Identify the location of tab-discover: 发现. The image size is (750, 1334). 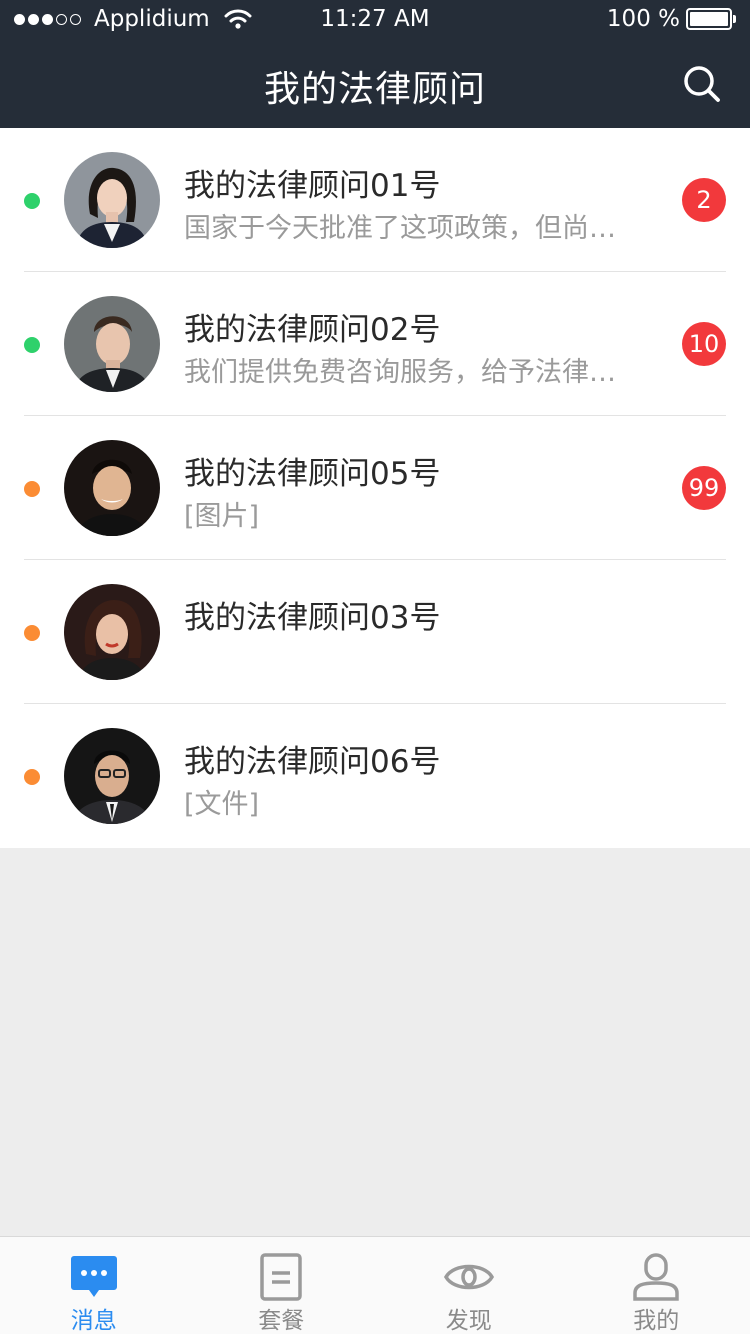
(469, 1285).